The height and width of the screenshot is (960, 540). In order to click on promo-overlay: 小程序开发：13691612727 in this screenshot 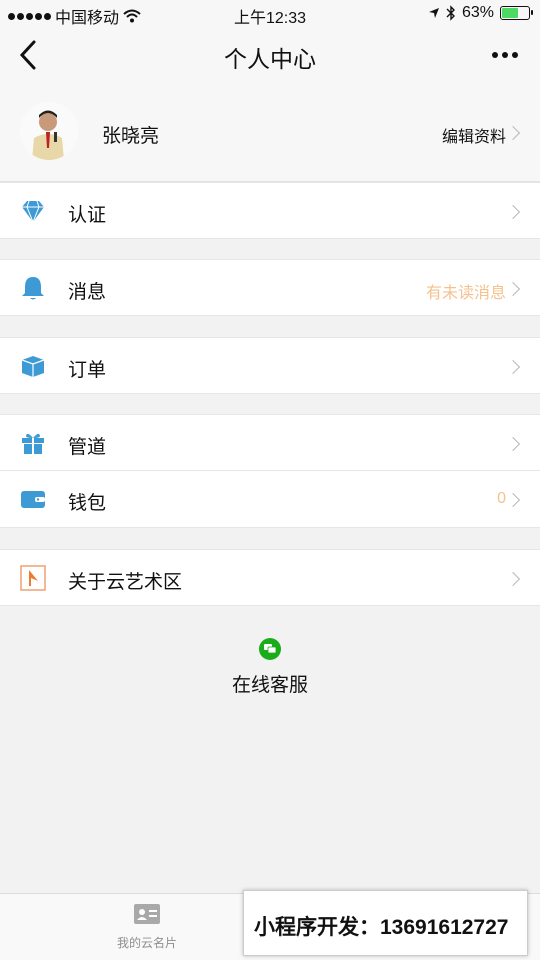, I will do `click(385, 923)`.